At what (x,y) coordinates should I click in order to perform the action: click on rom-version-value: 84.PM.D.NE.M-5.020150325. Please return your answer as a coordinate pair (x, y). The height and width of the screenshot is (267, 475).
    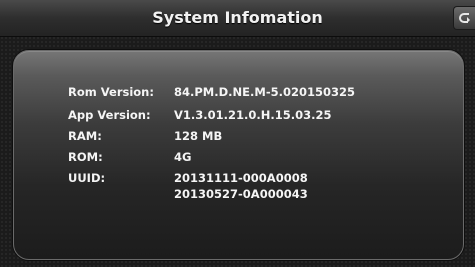
    Looking at the image, I should click on (264, 92).